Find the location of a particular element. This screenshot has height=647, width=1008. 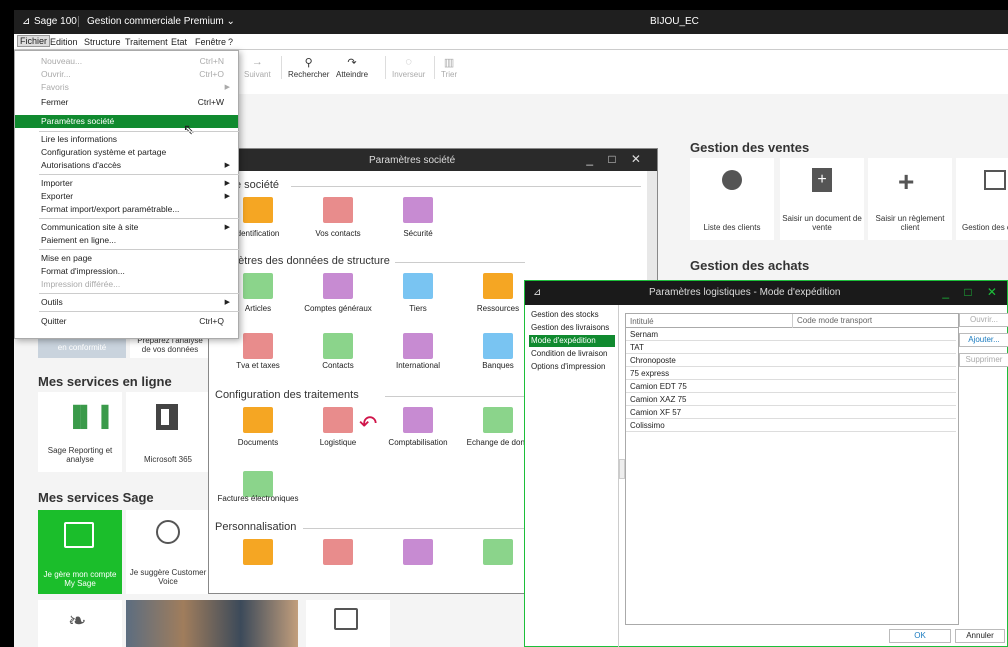

form-icon is located at coordinates (258, 552).